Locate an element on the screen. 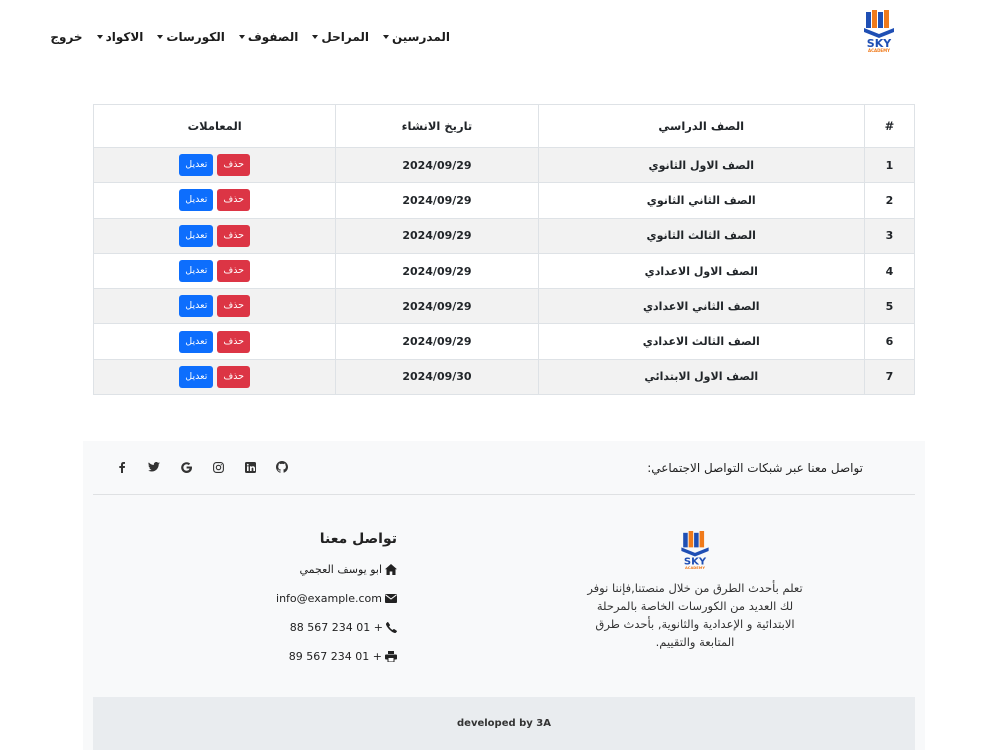 The height and width of the screenshot is (750, 1000). header-grade: الصف الدراسي is located at coordinates (701, 126).